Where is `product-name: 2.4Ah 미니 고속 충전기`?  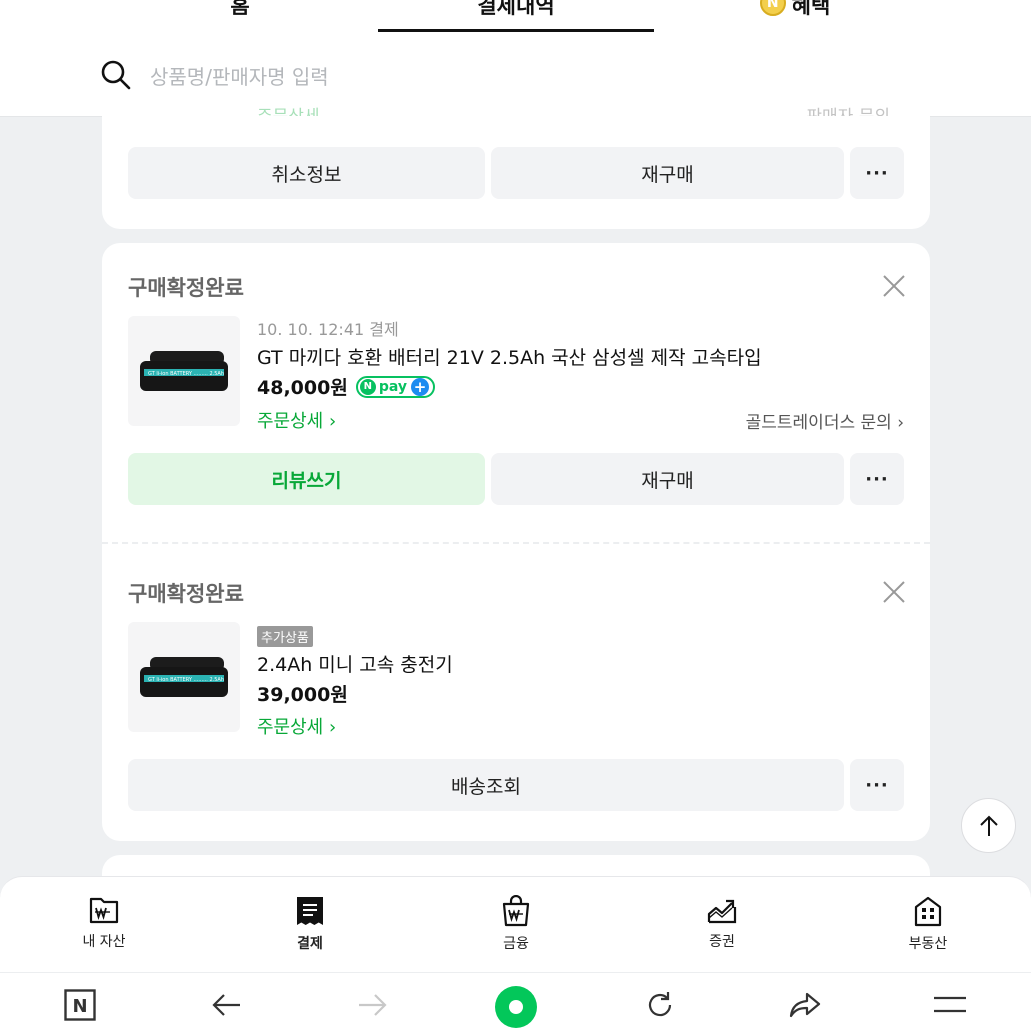
product-name: 2.4Ah 미니 고속 충전기 is located at coordinates (355, 663).